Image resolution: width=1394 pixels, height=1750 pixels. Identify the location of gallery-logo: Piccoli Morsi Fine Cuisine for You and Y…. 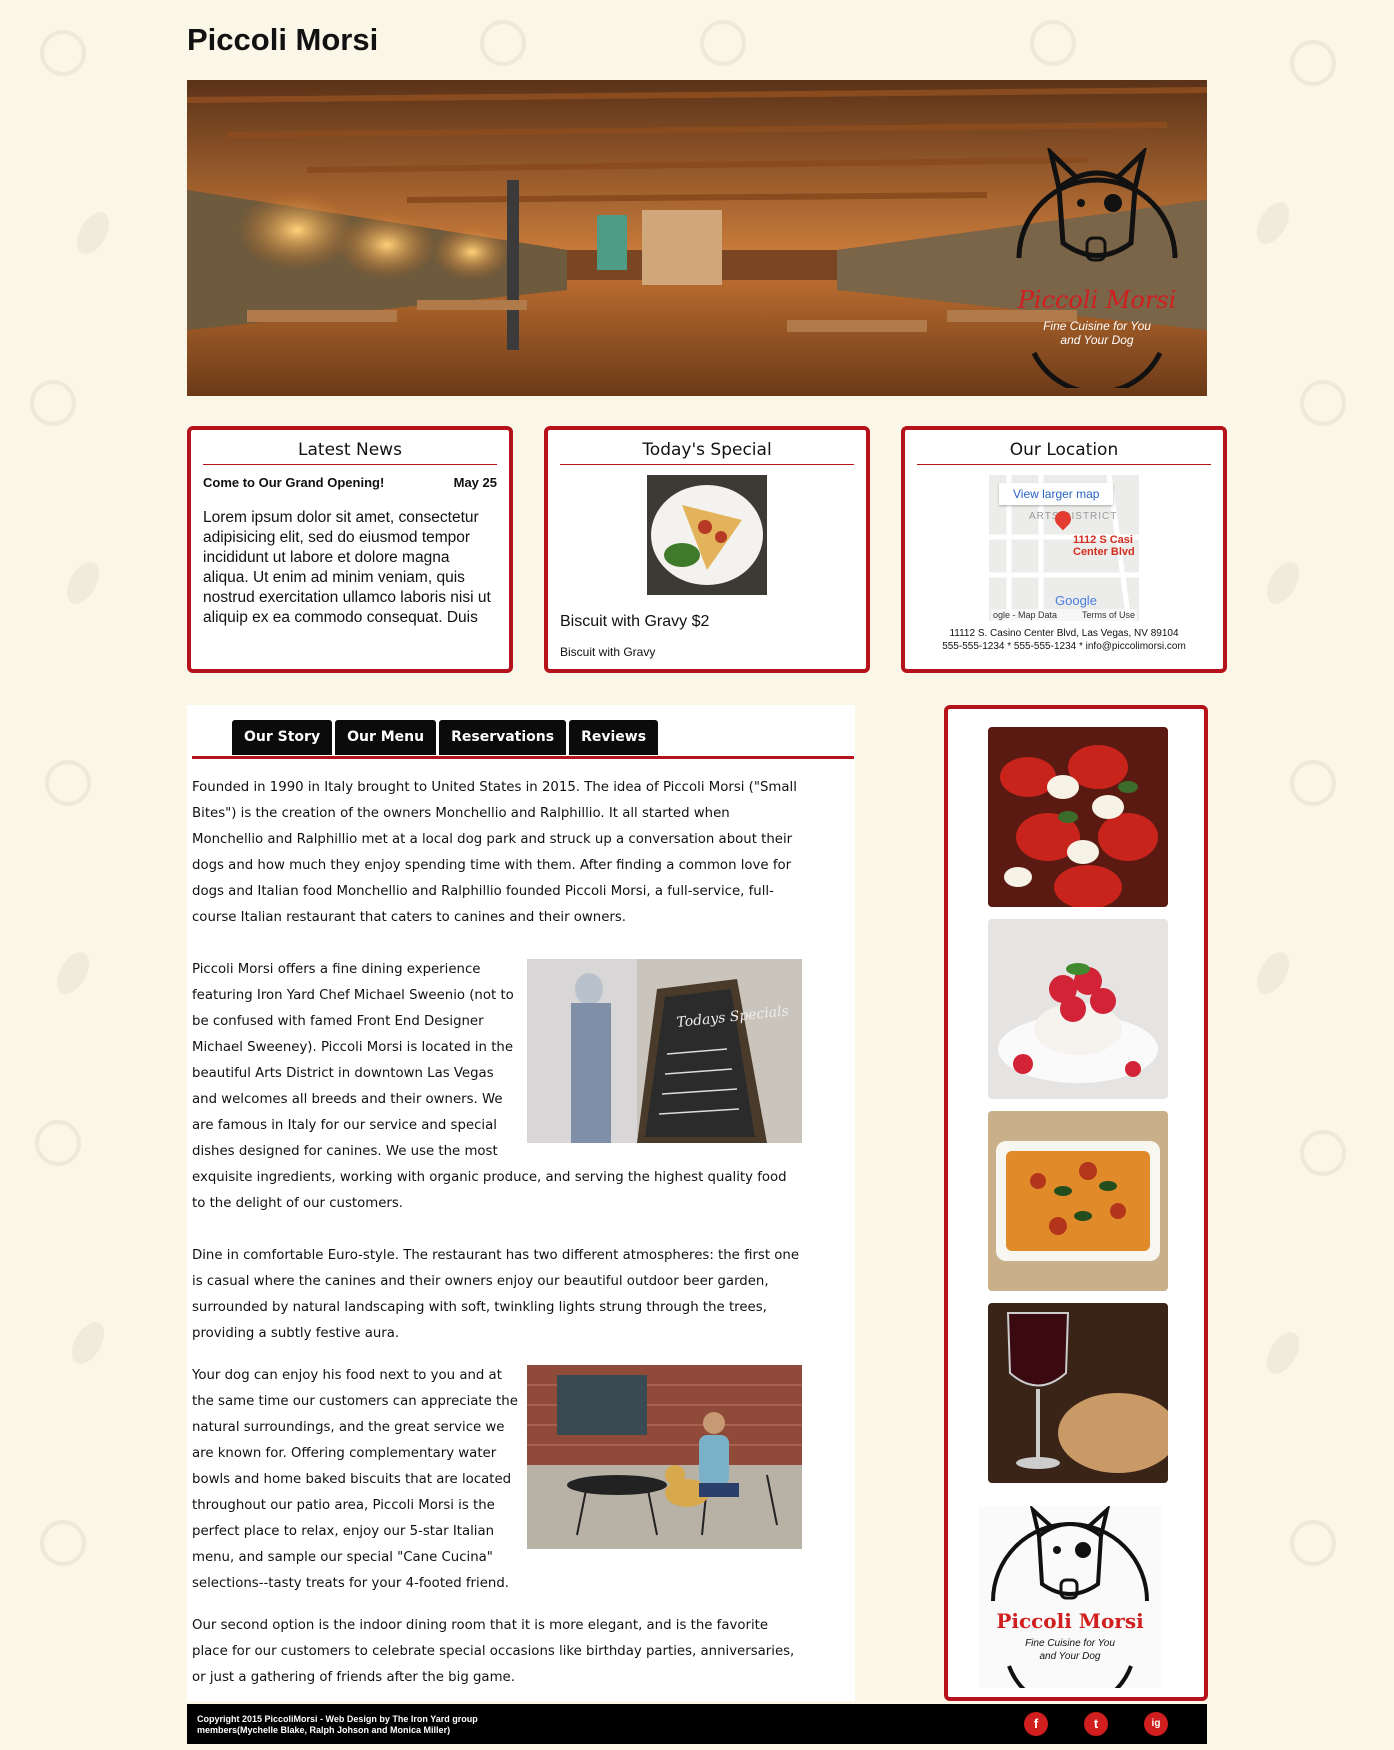
(1070, 1597).